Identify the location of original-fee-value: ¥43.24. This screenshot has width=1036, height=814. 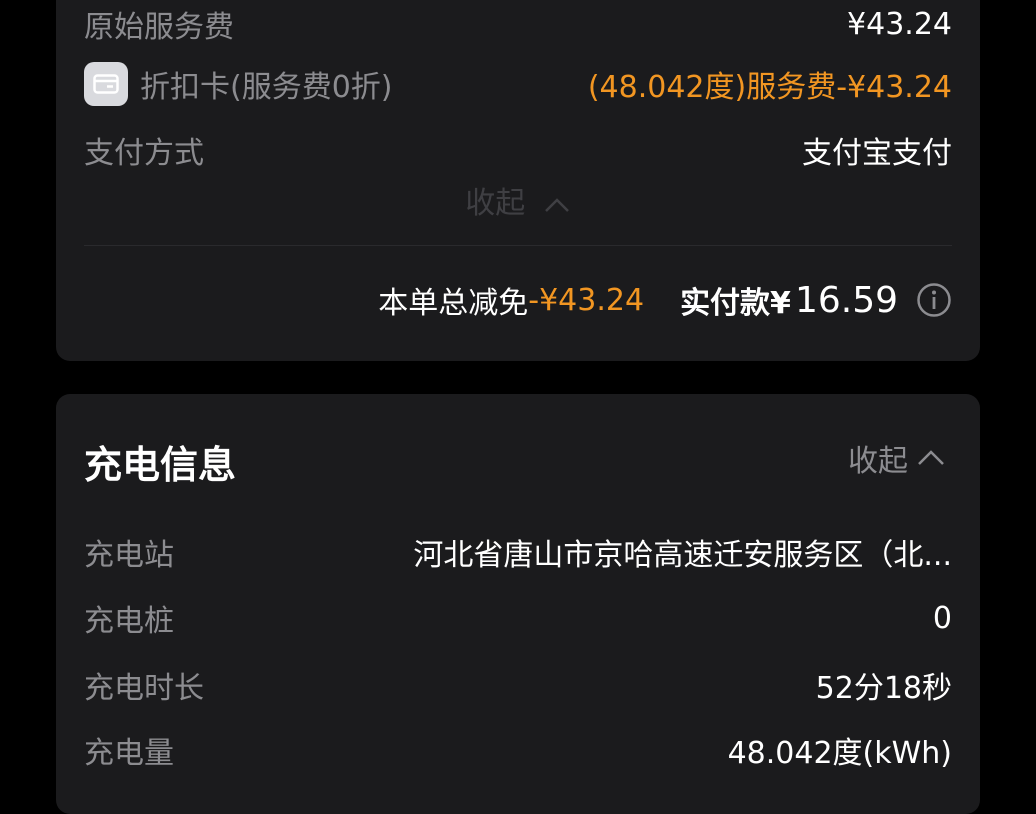
(899, 24).